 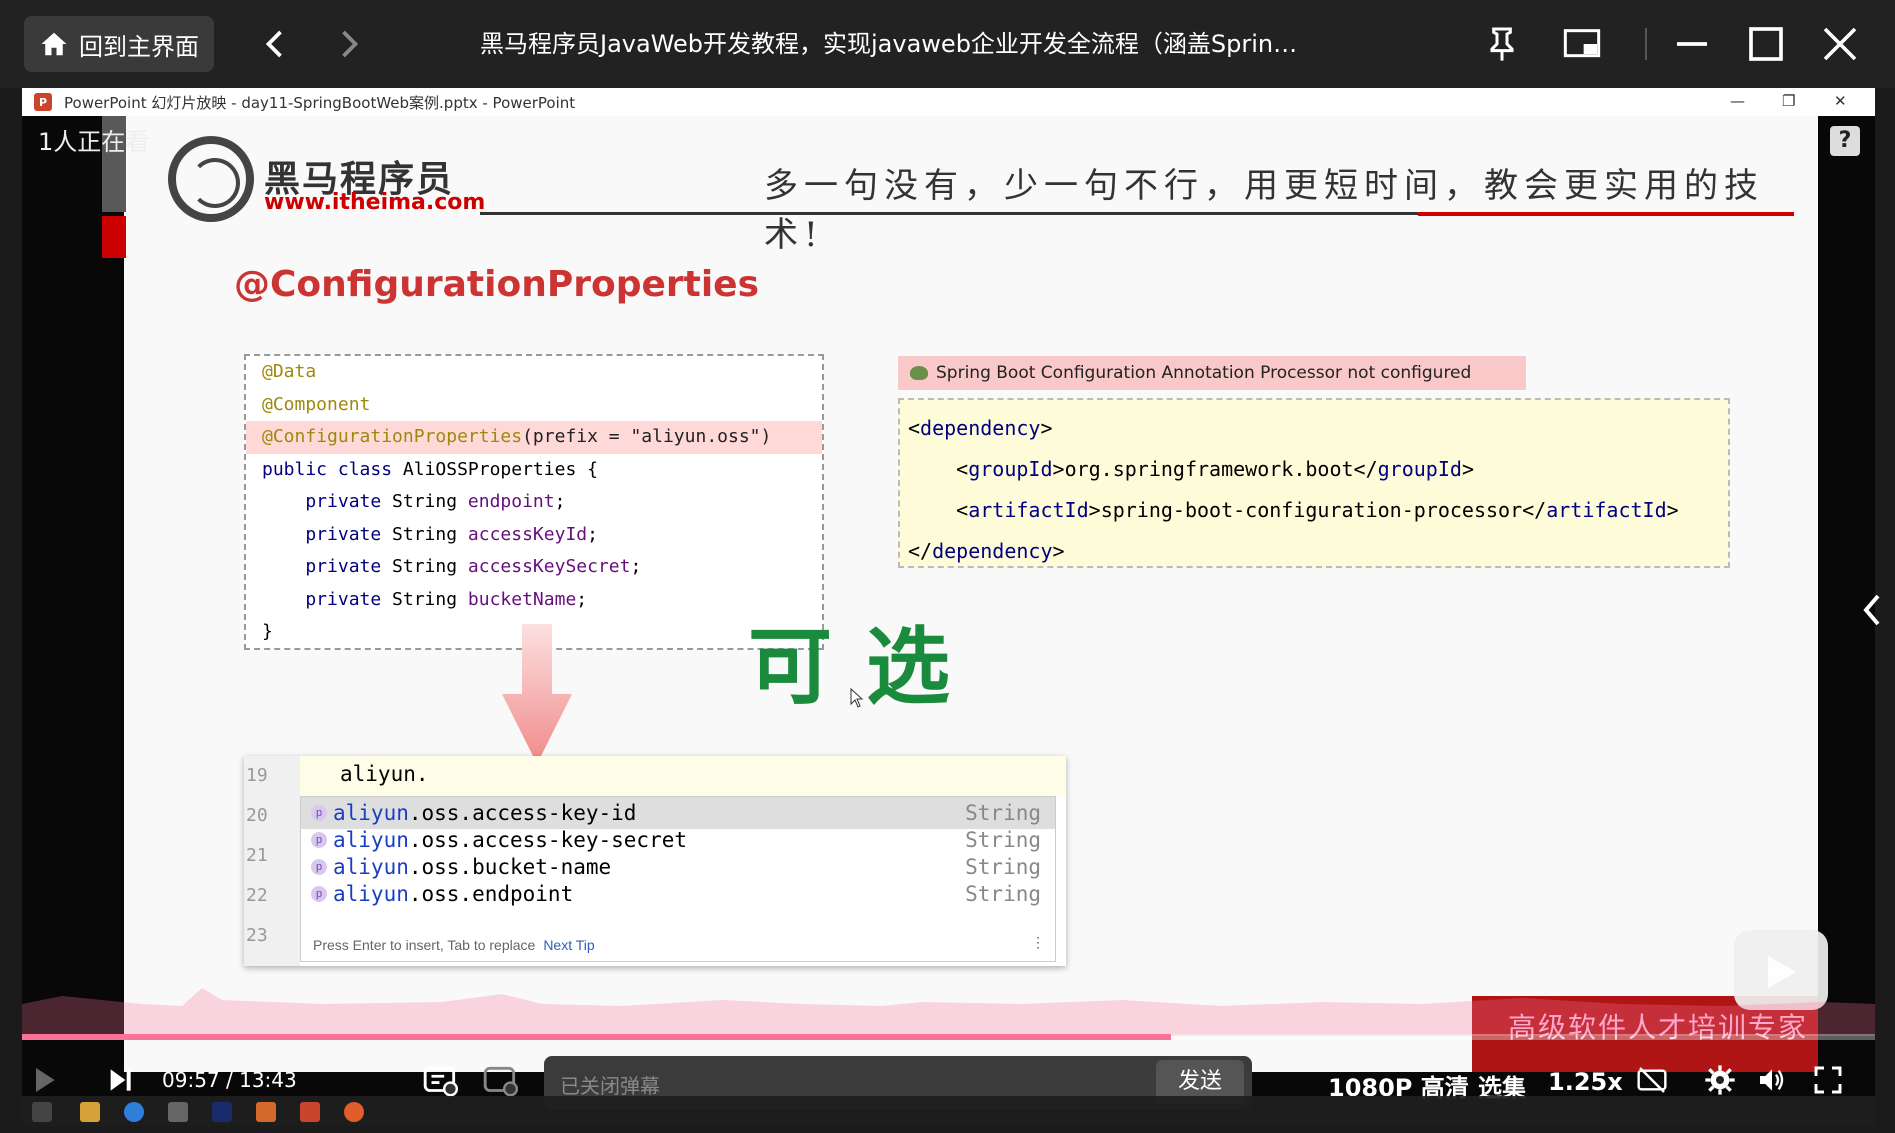 I want to click on progress-bar, so click(x=948, y=1037).